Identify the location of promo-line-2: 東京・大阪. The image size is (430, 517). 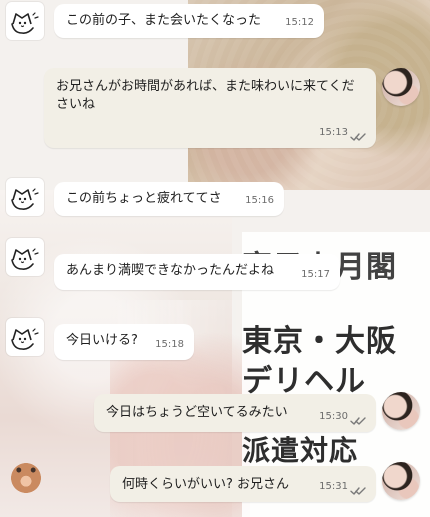
(319, 341).